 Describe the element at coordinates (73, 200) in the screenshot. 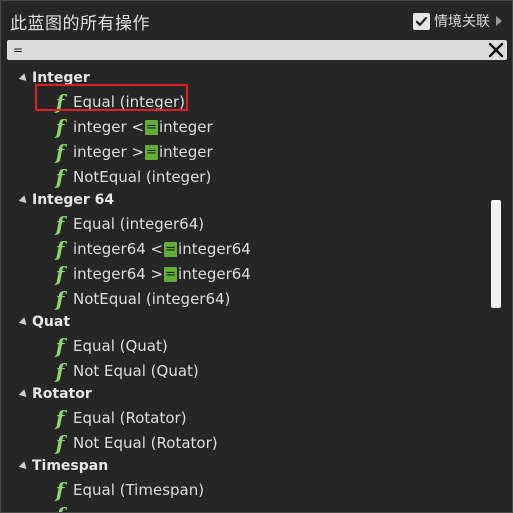

I see `category-label: Integer 64` at that location.